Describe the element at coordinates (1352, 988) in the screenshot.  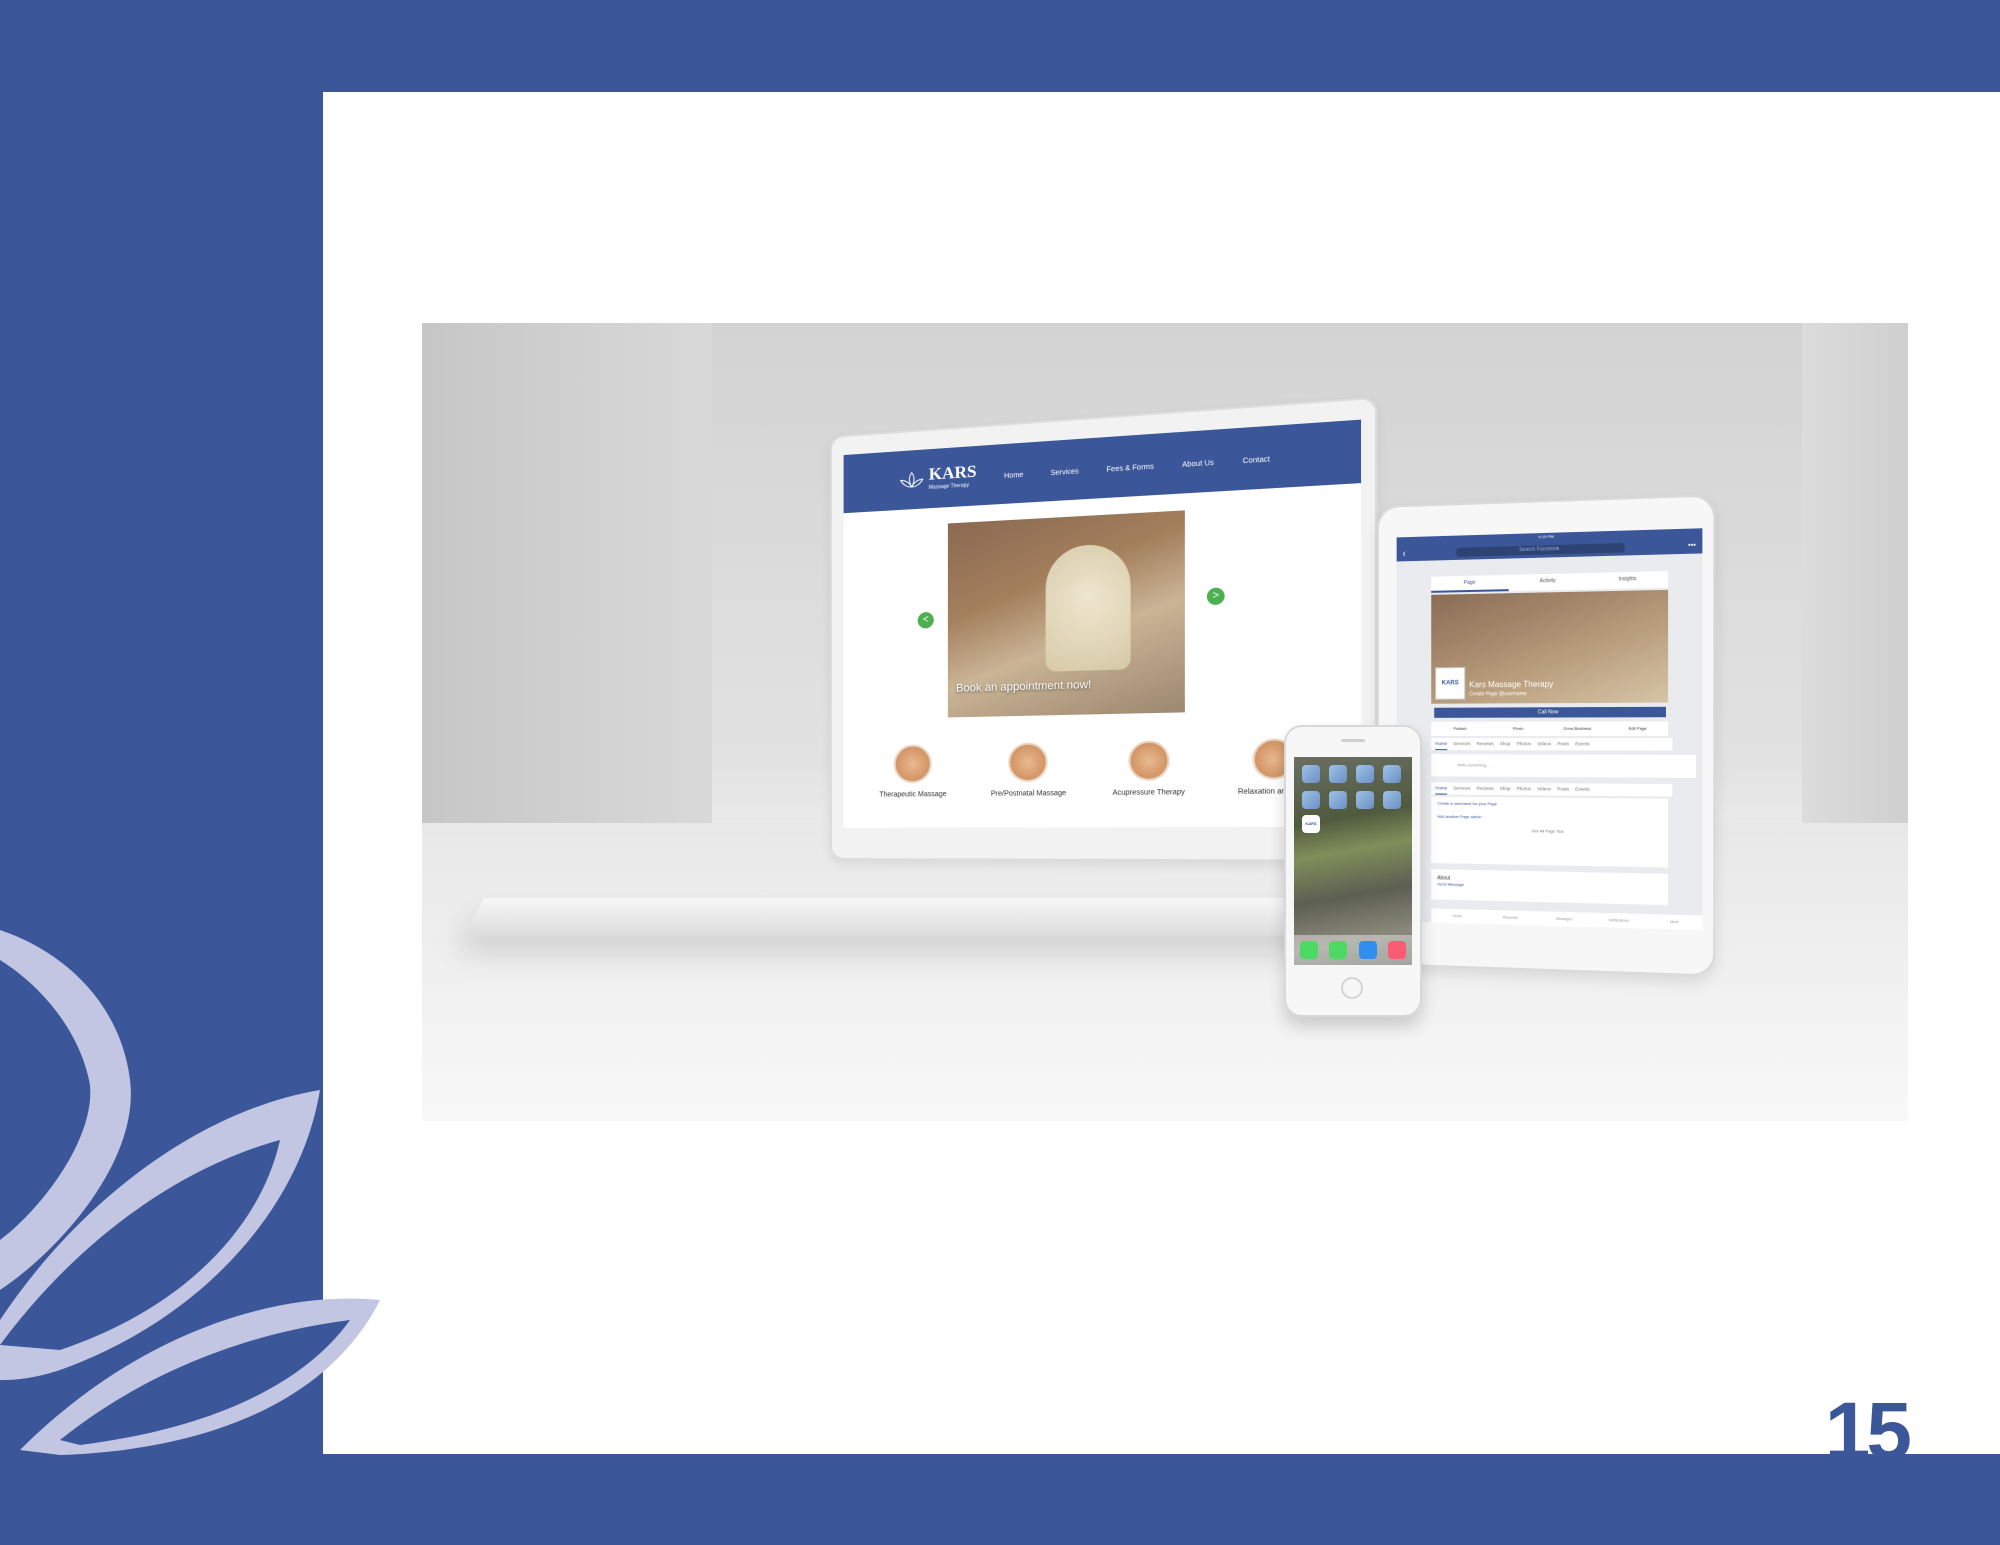
I see `home-button` at that location.